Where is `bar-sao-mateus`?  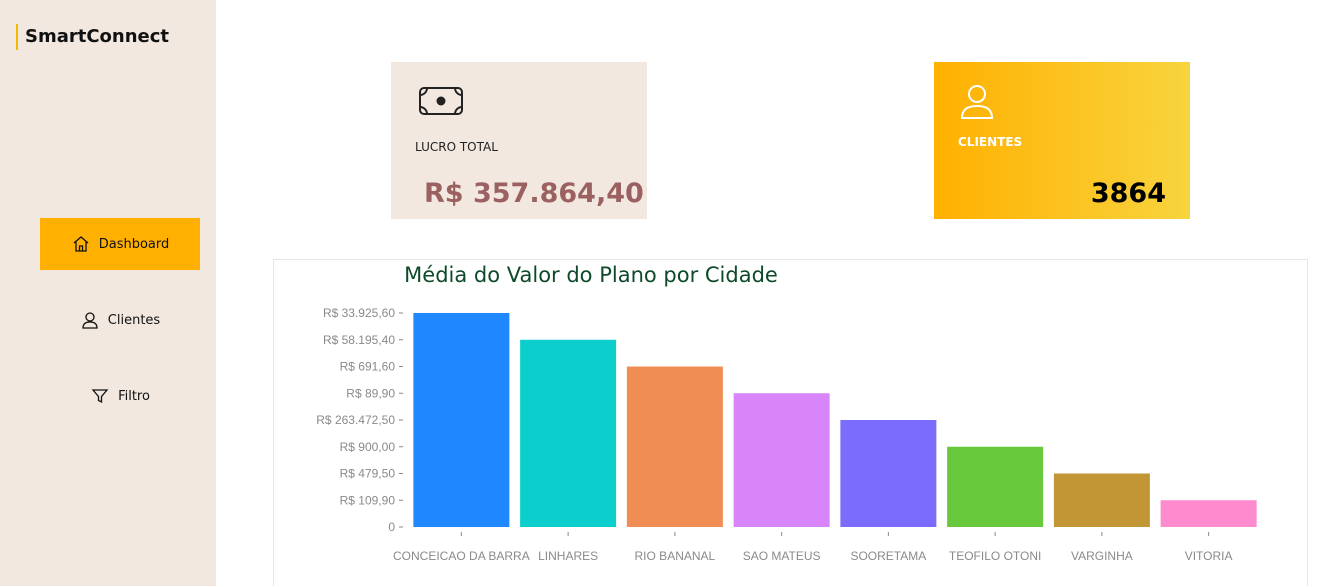
bar-sao-mateus is located at coordinates (781, 460).